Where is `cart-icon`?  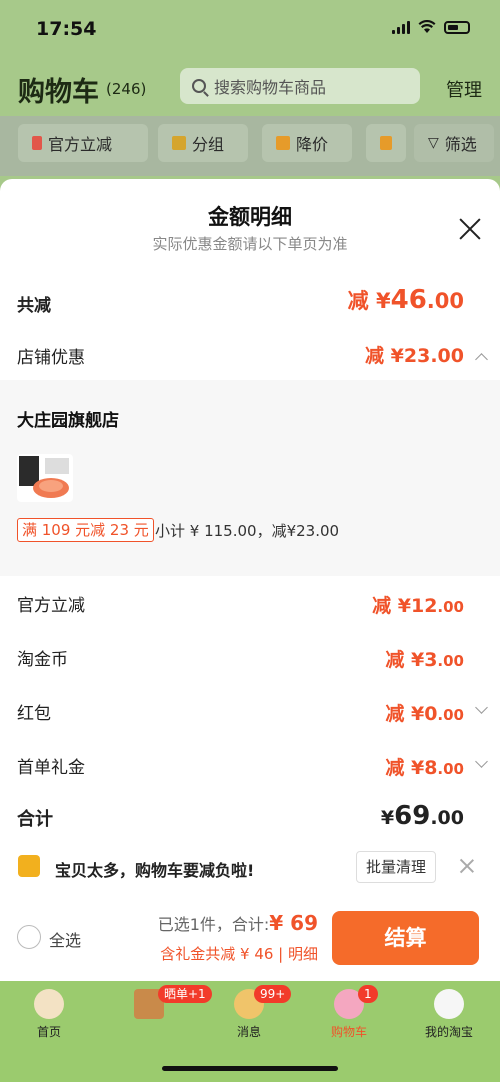
cart-icon is located at coordinates (386, 143).